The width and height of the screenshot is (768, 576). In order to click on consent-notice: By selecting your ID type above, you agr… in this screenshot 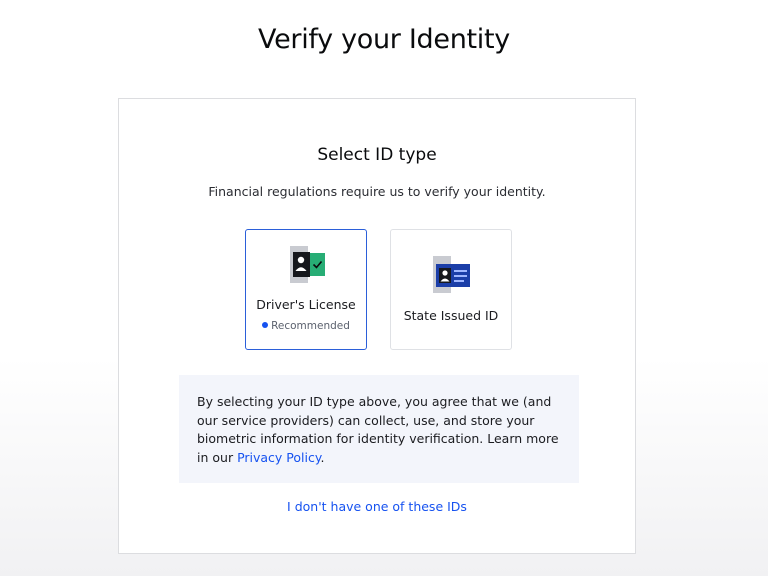, I will do `click(379, 429)`.